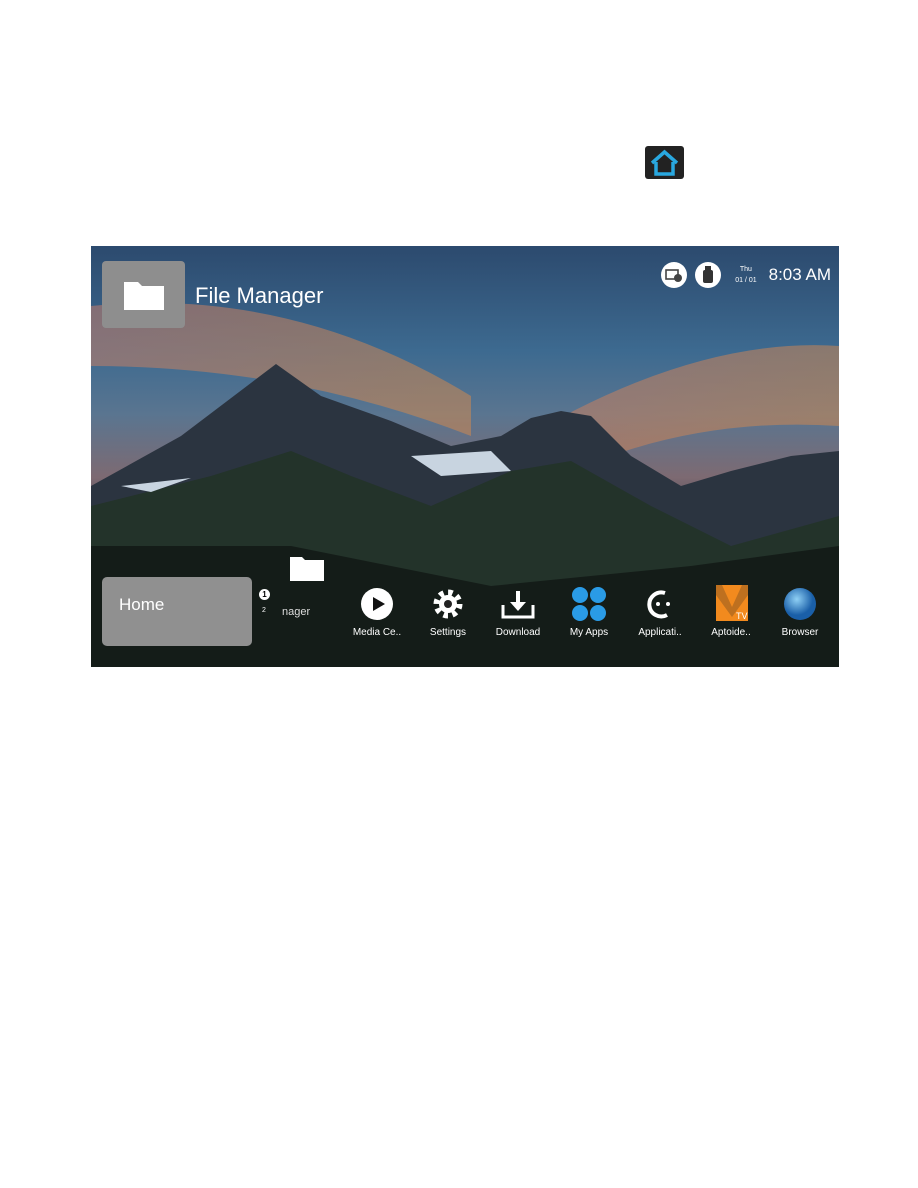  Describe the element at coordinates (296, 612) in the screenshot. I see `file-manager-app-label: nager` at that location.